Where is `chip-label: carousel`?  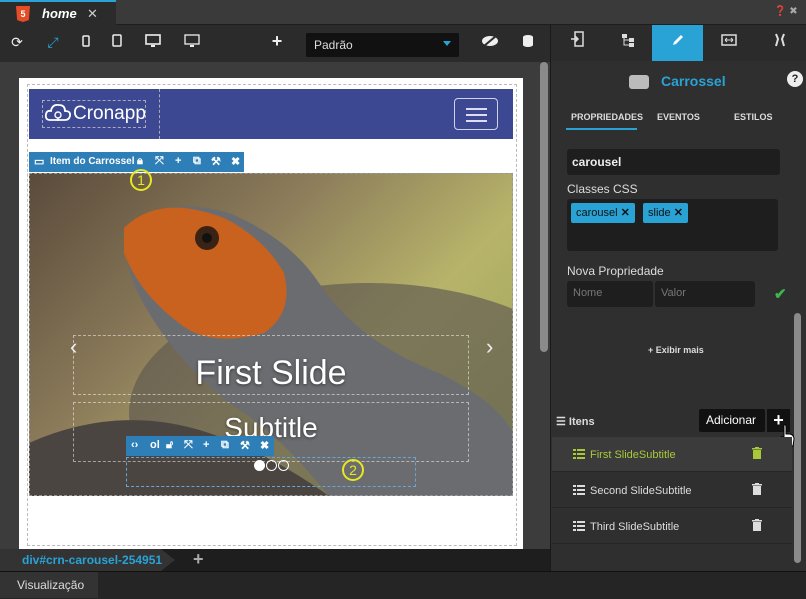 chip-label: carousel is located at coordinates (597, 213).